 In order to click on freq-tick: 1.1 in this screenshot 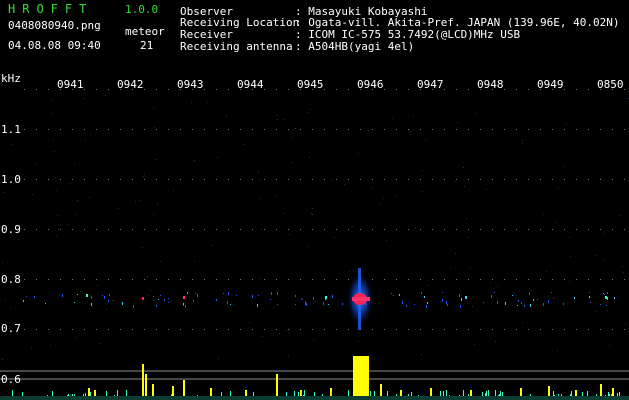, I will do `click(11, 129)`.